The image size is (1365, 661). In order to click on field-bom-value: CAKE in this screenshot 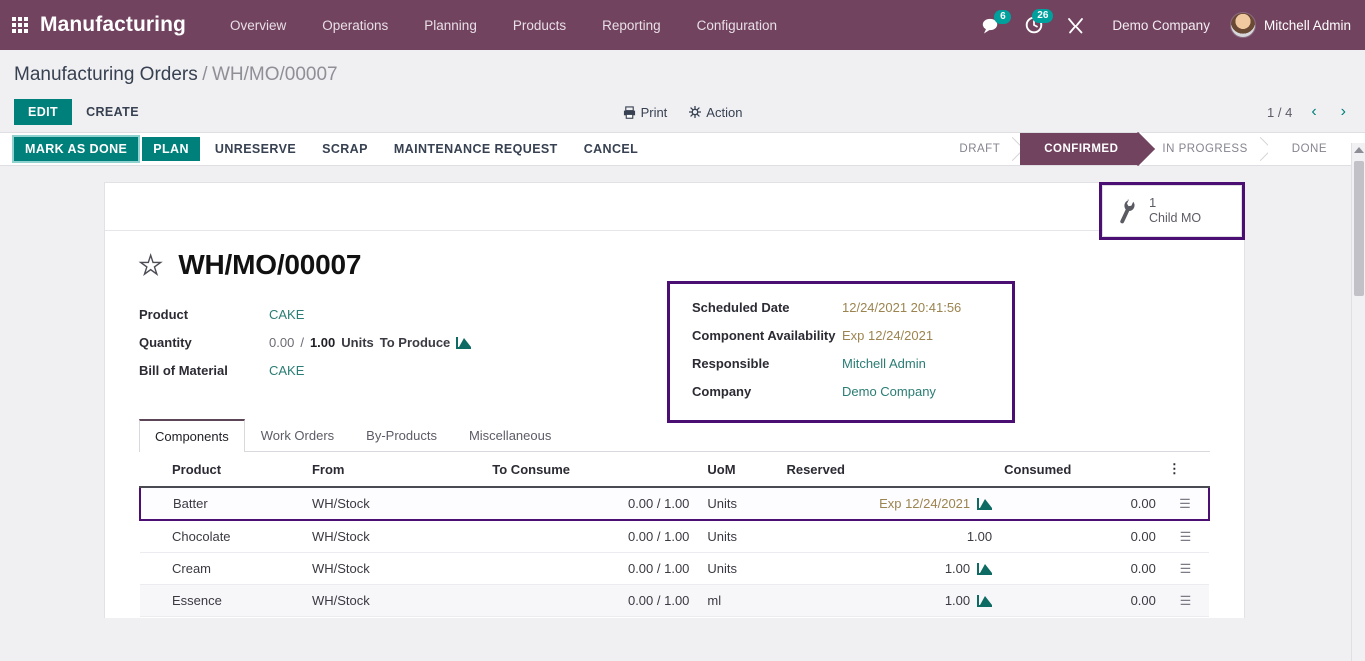, I will do `click(286, 370)`.